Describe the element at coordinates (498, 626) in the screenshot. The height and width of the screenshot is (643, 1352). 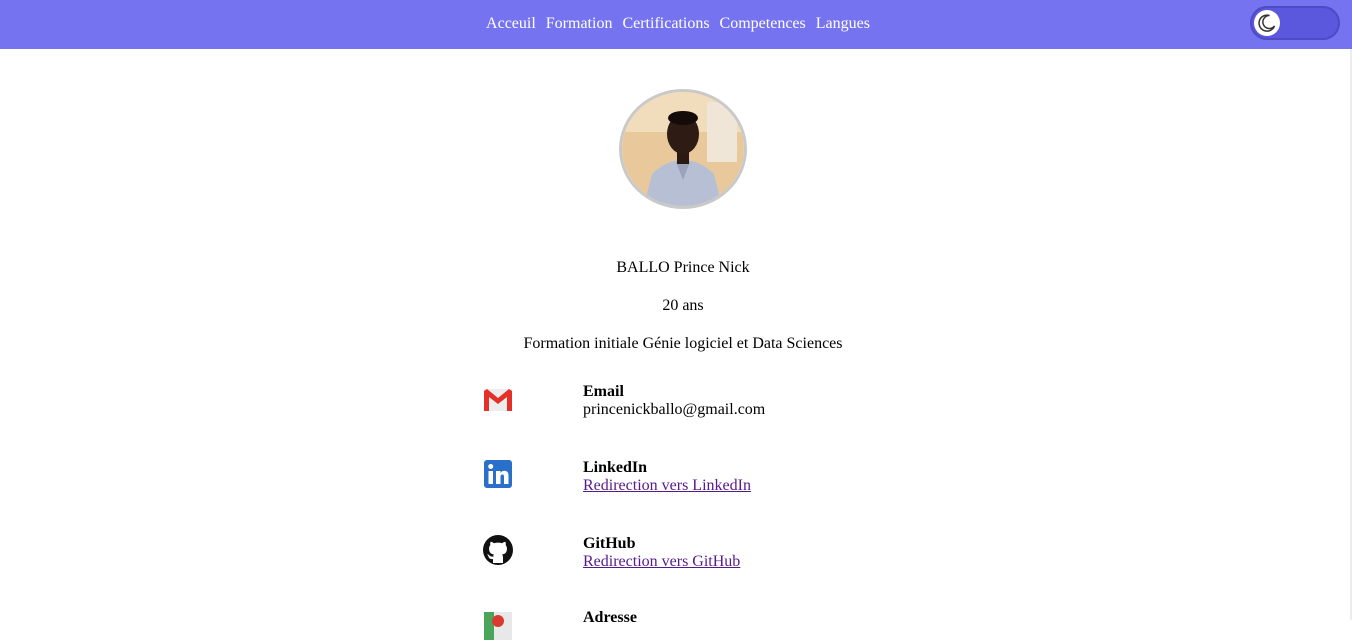
I see `map-pin-icon` at that location.